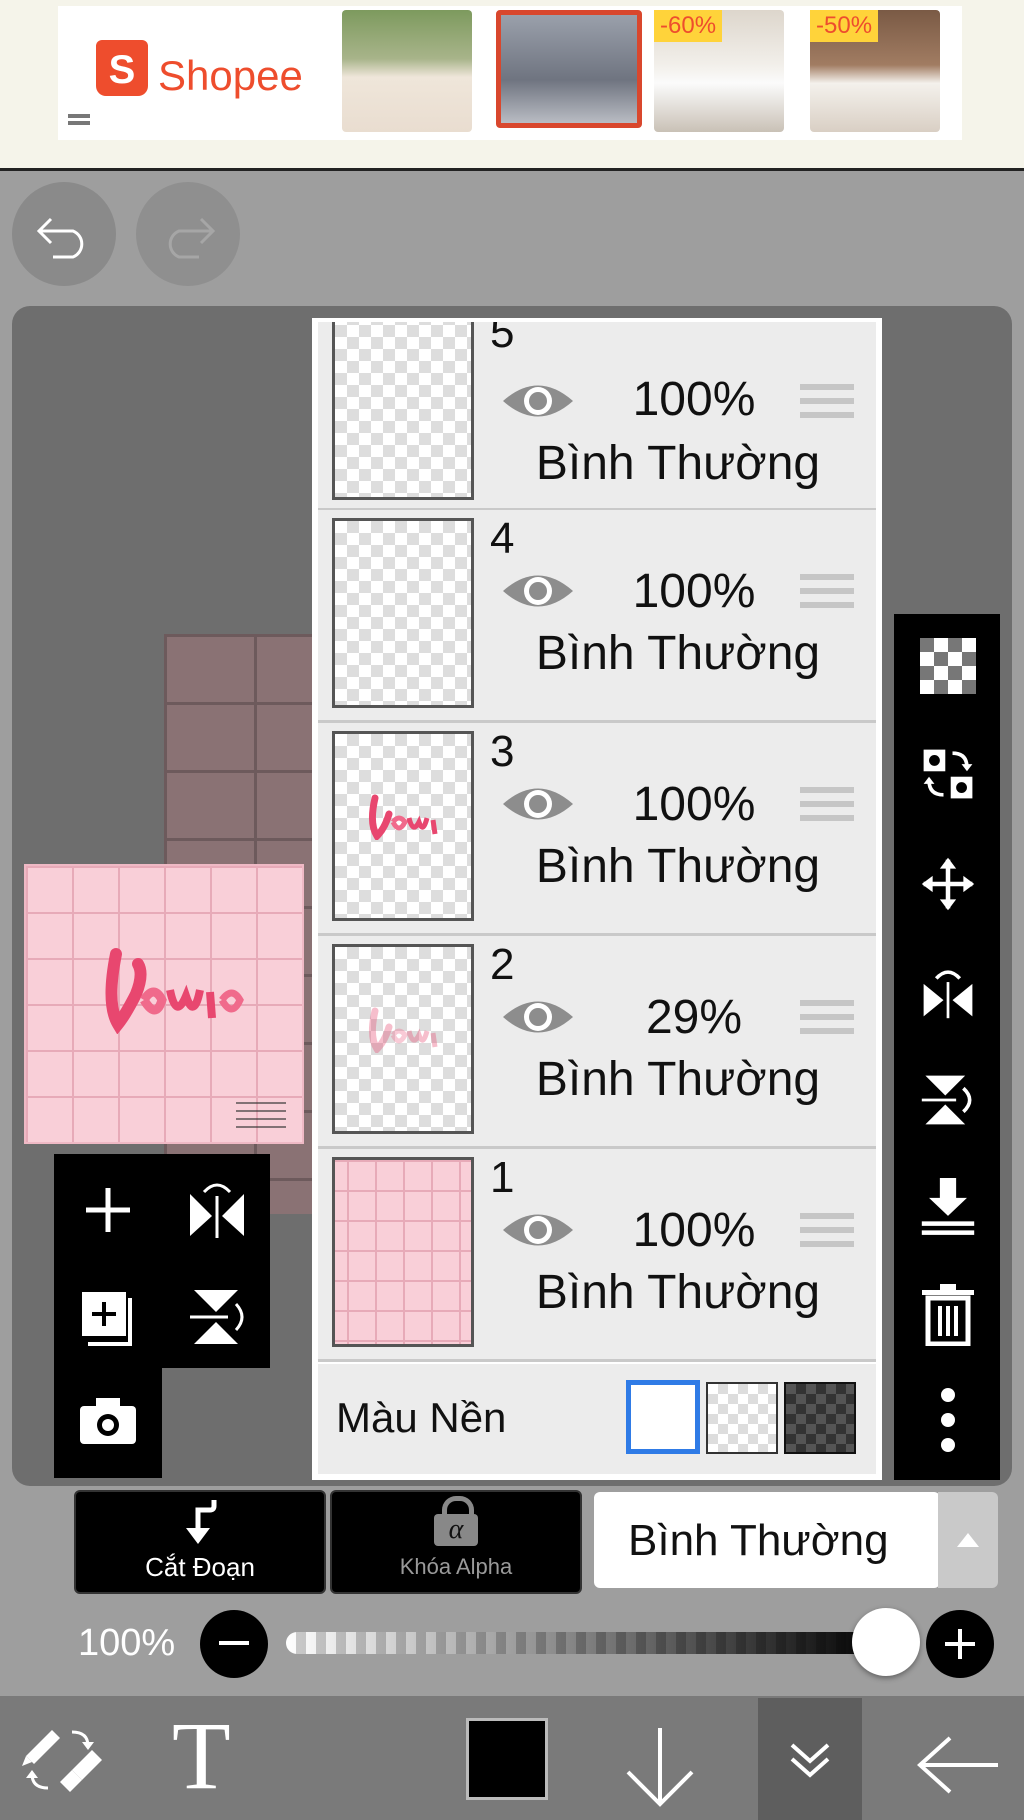 The width and height of the screenshot is (1024, 1820). I want to click on layer-row: 1 100% Bình Thường, so click(597, 1255).